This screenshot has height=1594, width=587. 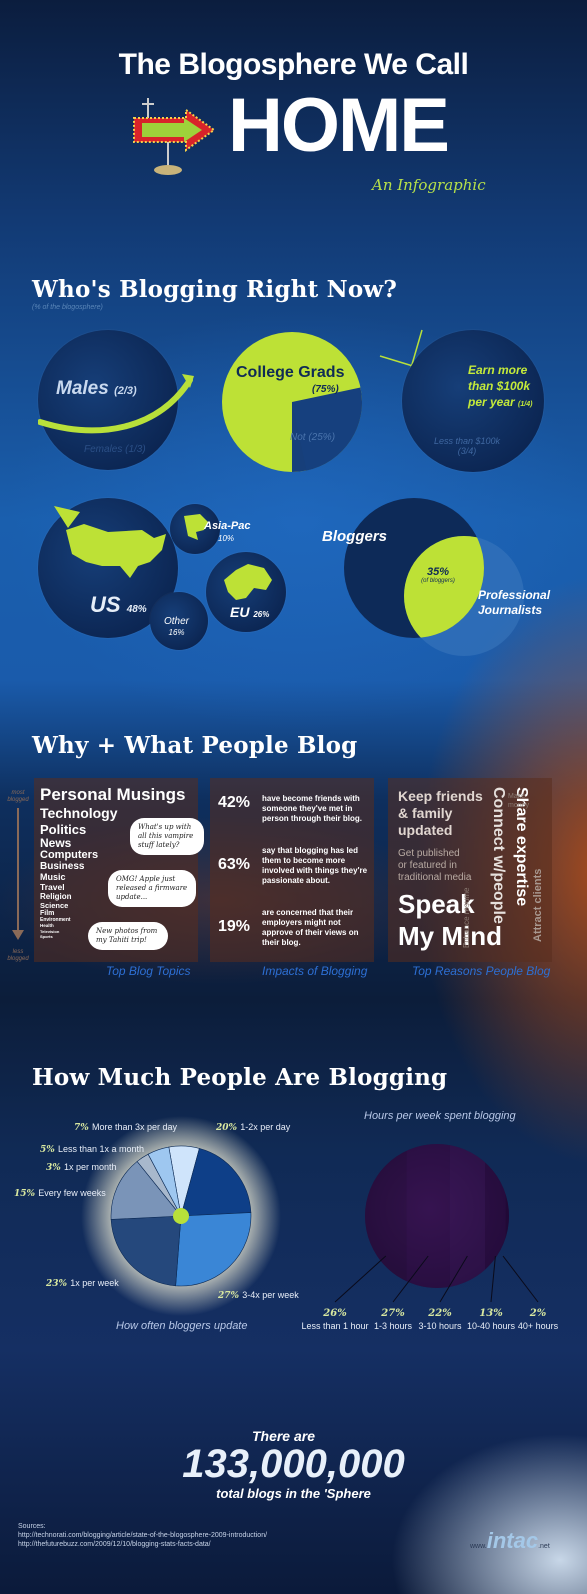 What do you see at coordinates (246, 583) in the screenshot?
I see `eu-map-icon` at bounding box center [246, 583].